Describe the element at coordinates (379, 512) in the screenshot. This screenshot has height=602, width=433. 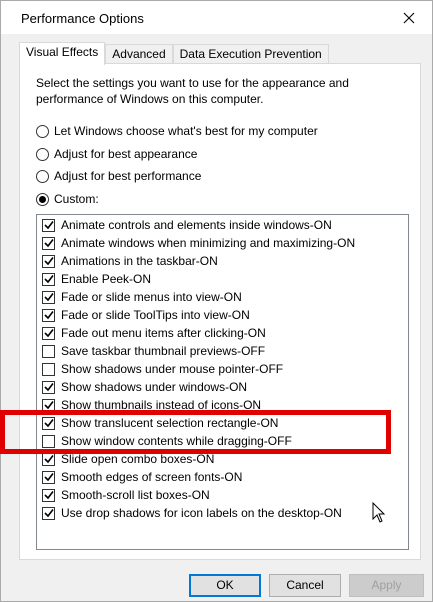
I see `mouse-pointer-icon` at that location.